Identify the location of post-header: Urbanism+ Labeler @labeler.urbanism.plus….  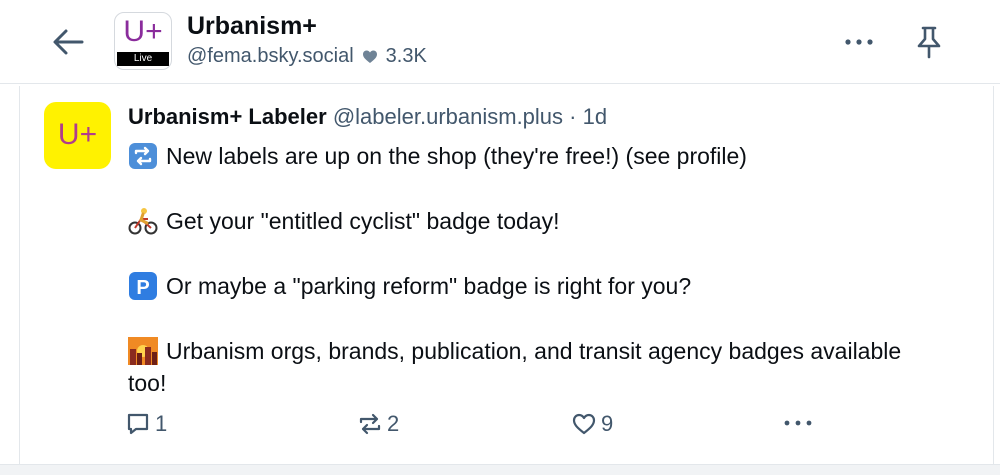
(367, 117).